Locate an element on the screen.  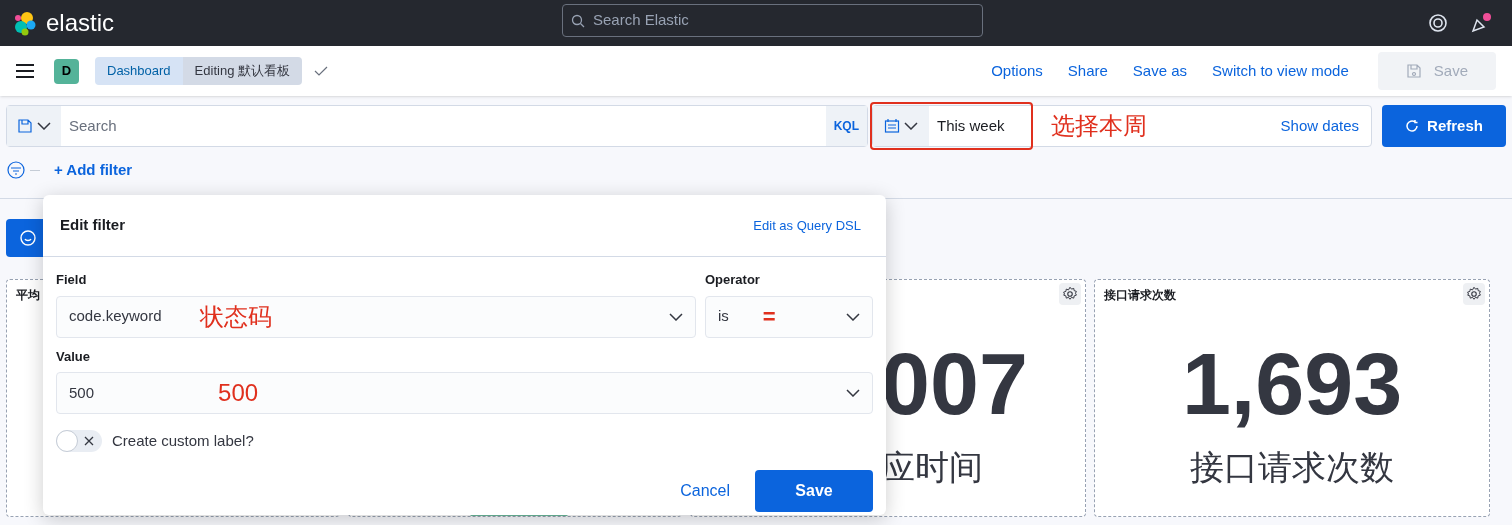
metric-value: 1,693 is located at coordinates (1292, 384).